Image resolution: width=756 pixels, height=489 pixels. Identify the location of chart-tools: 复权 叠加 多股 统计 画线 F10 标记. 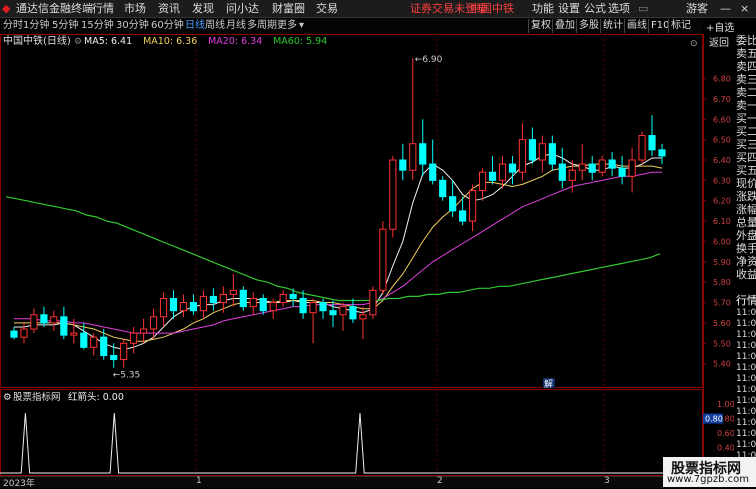
(617, 26).